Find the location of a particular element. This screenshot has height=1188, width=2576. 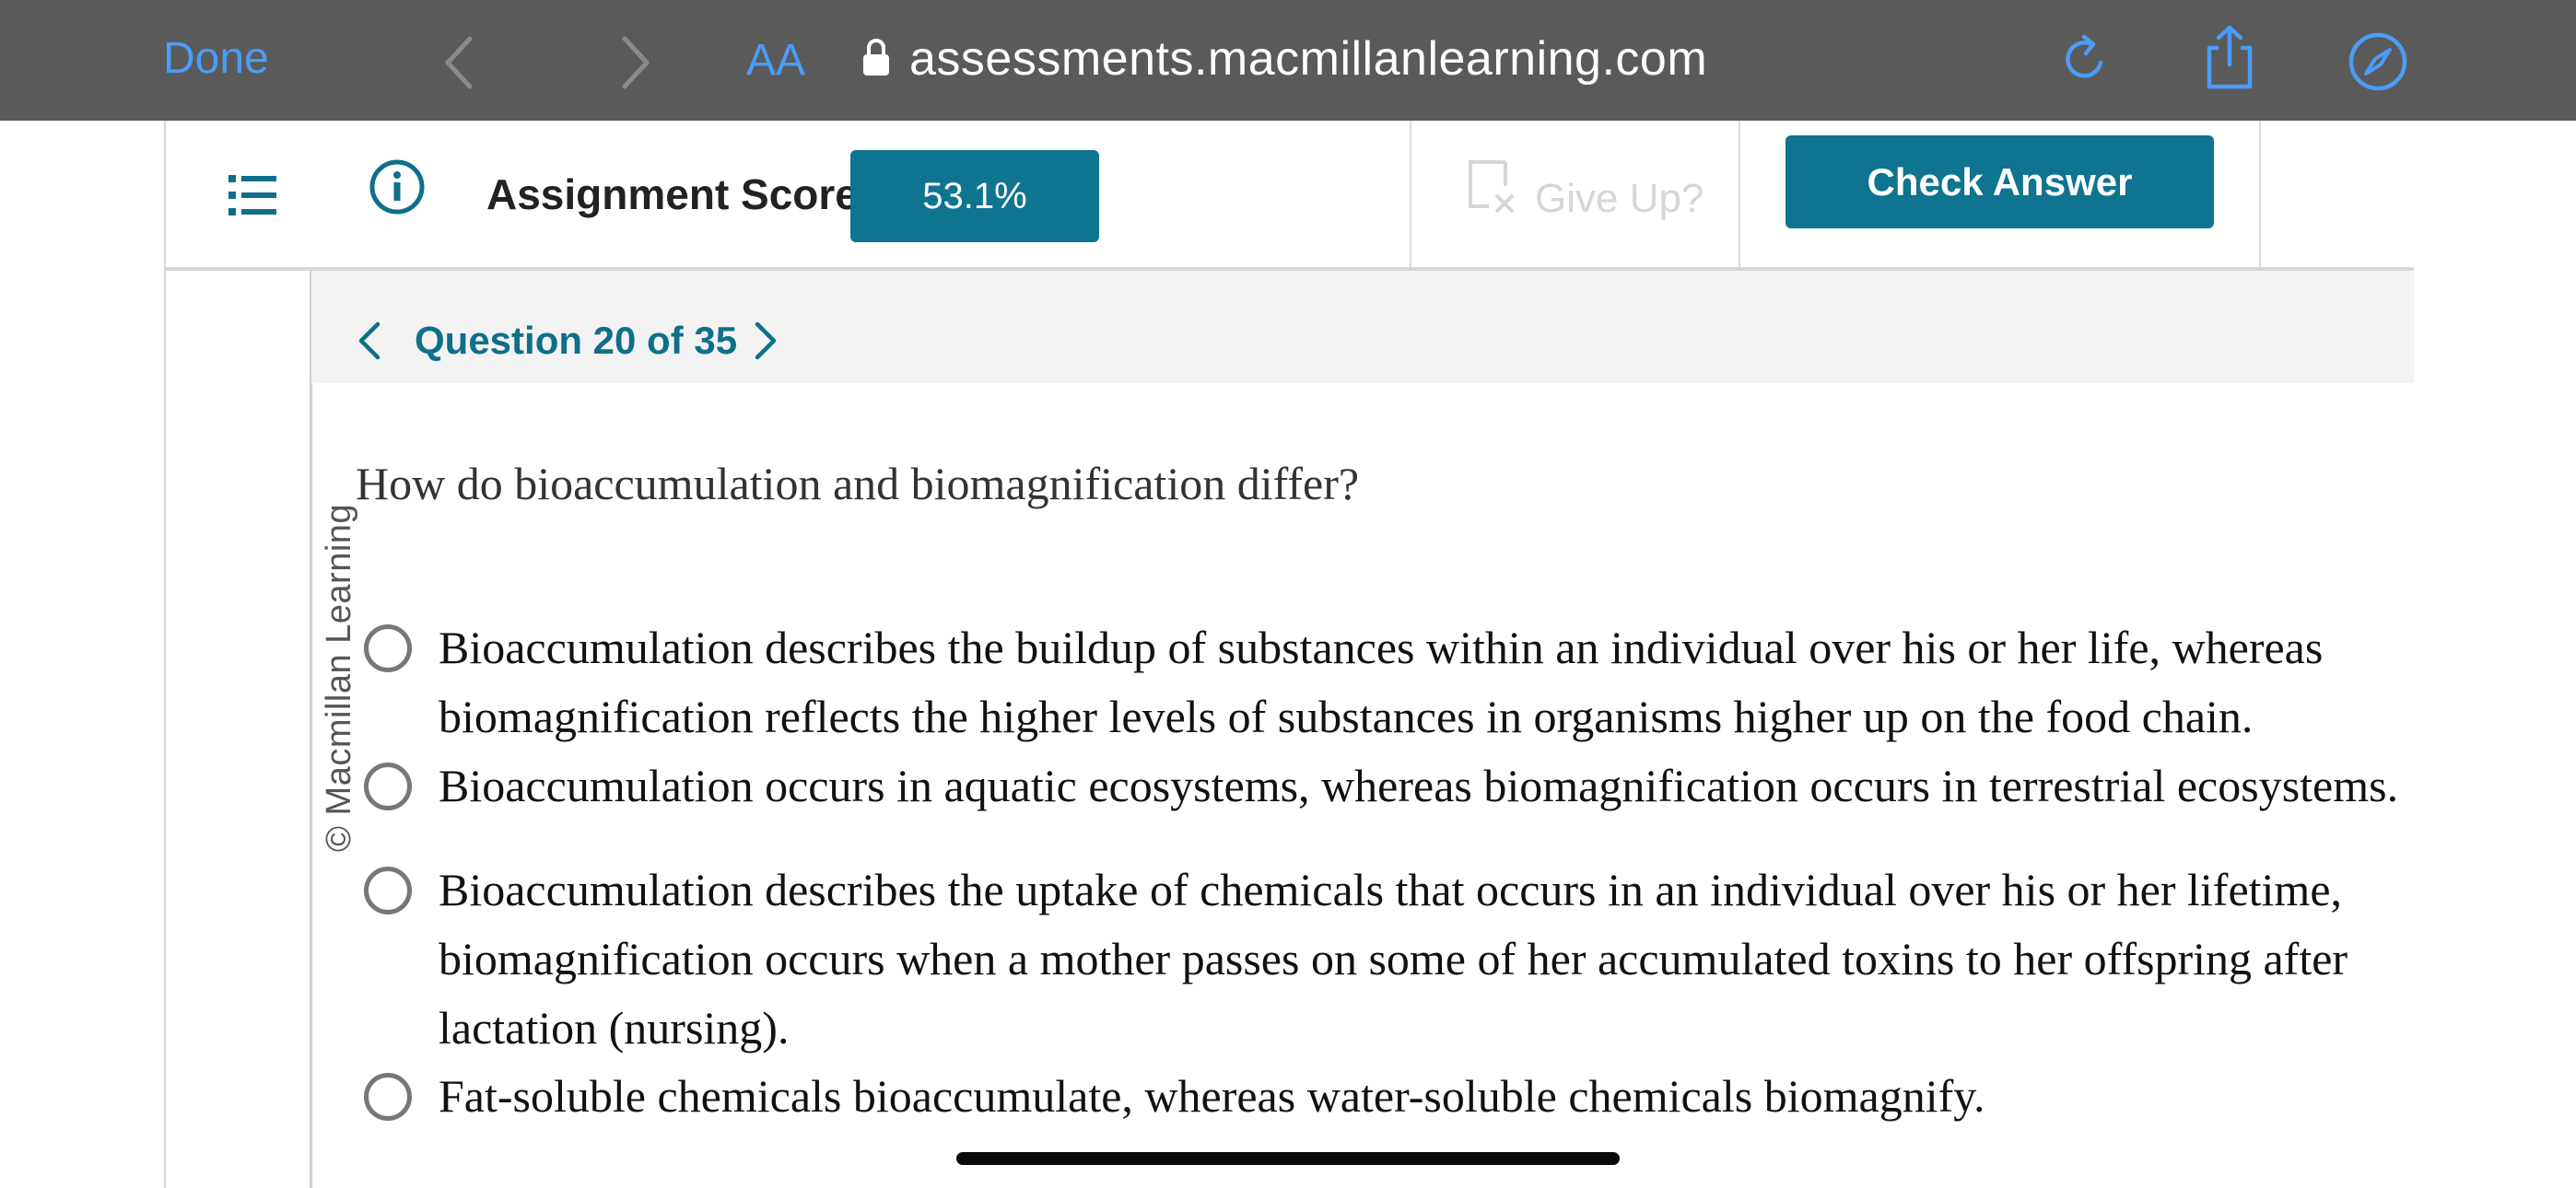

assignment-score-badge: 53.1% is located at coordinates (975, 196).